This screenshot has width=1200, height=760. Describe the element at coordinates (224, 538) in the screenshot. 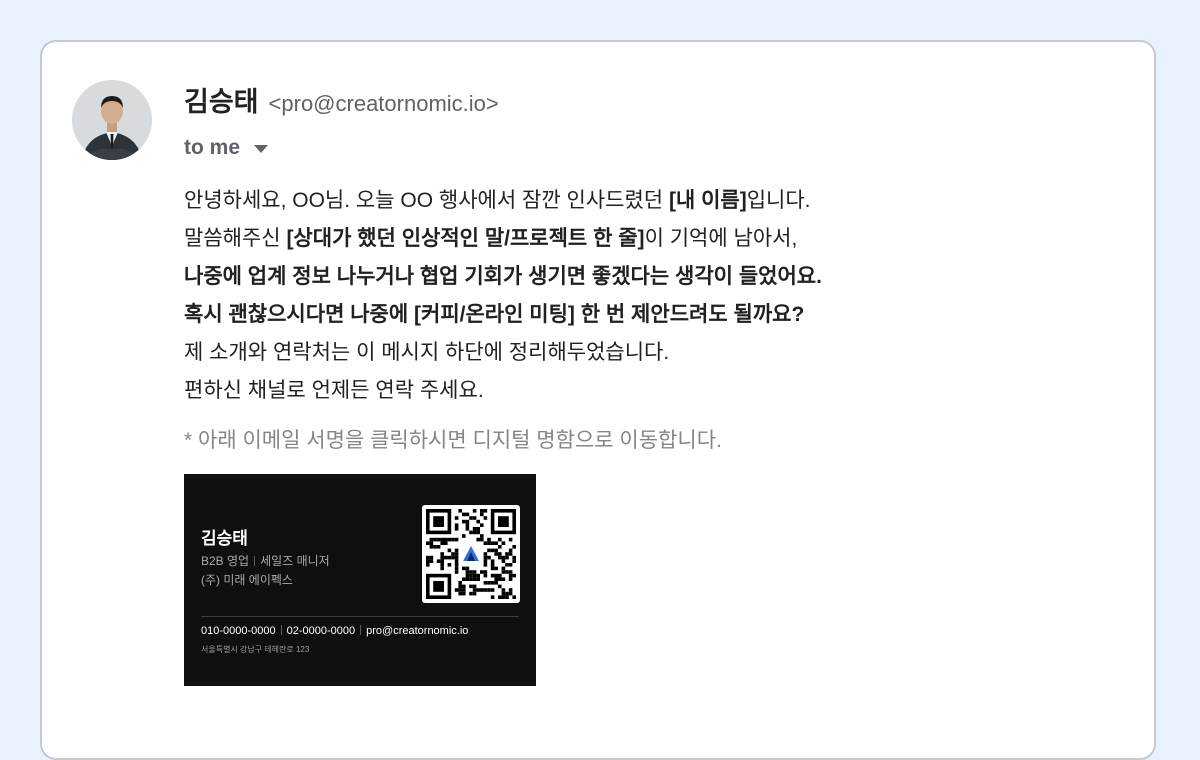

I see `signature-name: 김승태` at that location.